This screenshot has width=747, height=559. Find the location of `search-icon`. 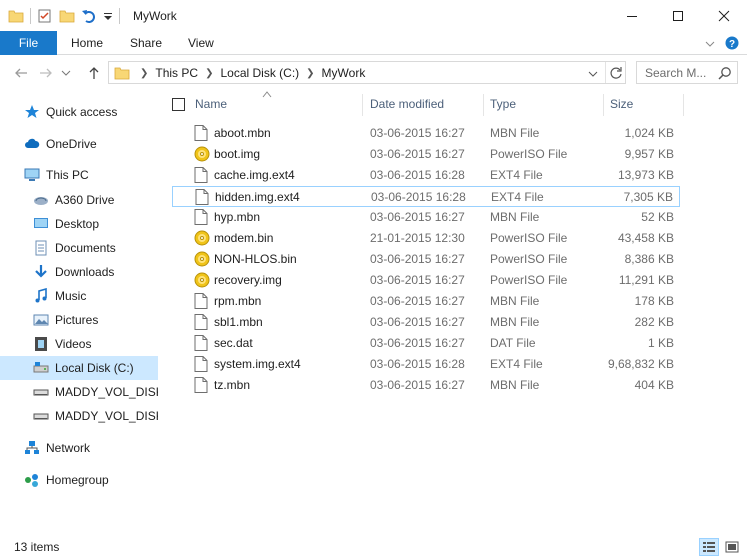

search-icon is located at coordinates (725, 74).